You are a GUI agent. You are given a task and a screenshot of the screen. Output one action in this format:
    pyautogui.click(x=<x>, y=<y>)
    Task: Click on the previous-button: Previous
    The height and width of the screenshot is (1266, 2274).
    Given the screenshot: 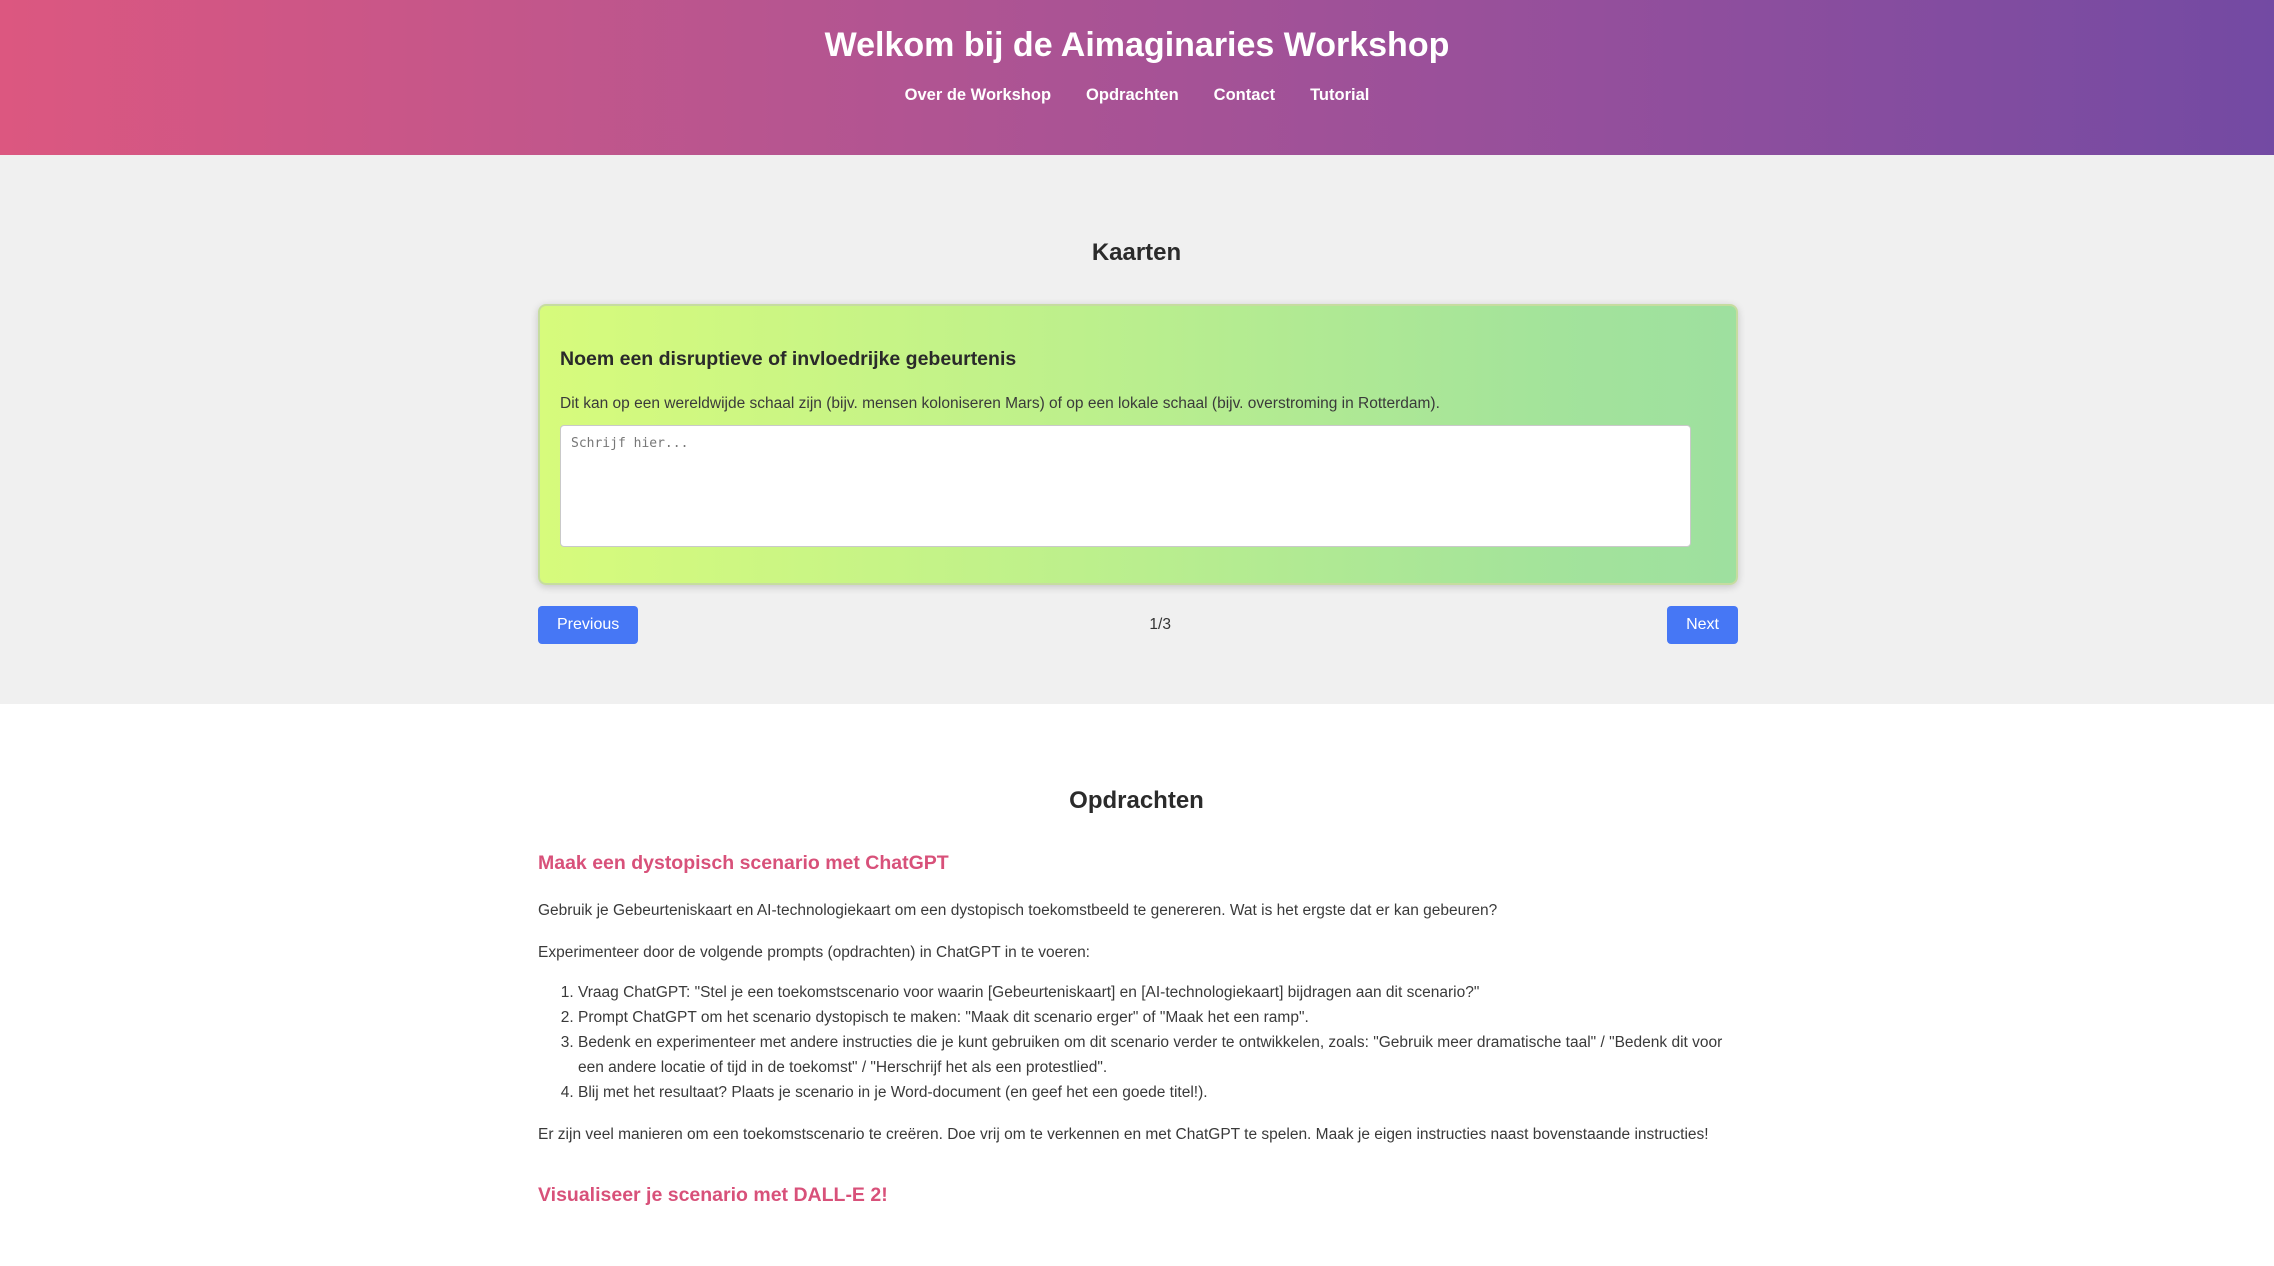 What is the action you would take?
    pyautogui.click(x=588, y=625)
    